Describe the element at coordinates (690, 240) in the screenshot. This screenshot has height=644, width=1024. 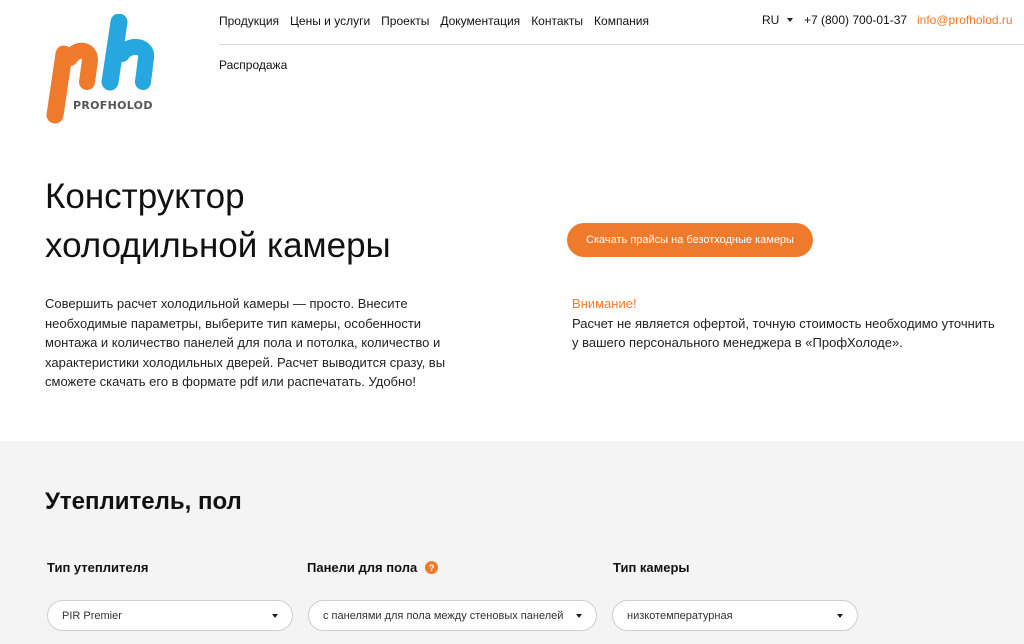
I see `download-prices-button: Скачать прайсы на безотходные камеры` at that location.